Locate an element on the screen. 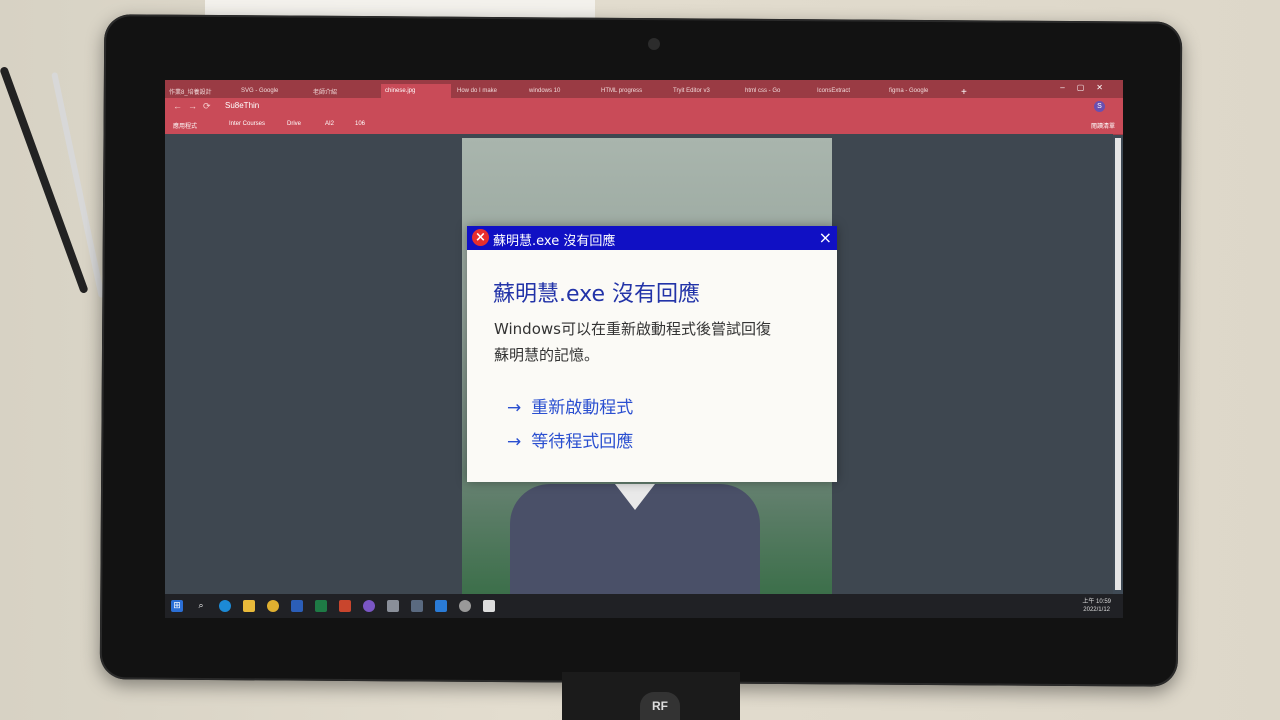 The width and height of the screenshot is (1280, 720). browser-tab: IconsExtract is located at coordinates (848, 91).